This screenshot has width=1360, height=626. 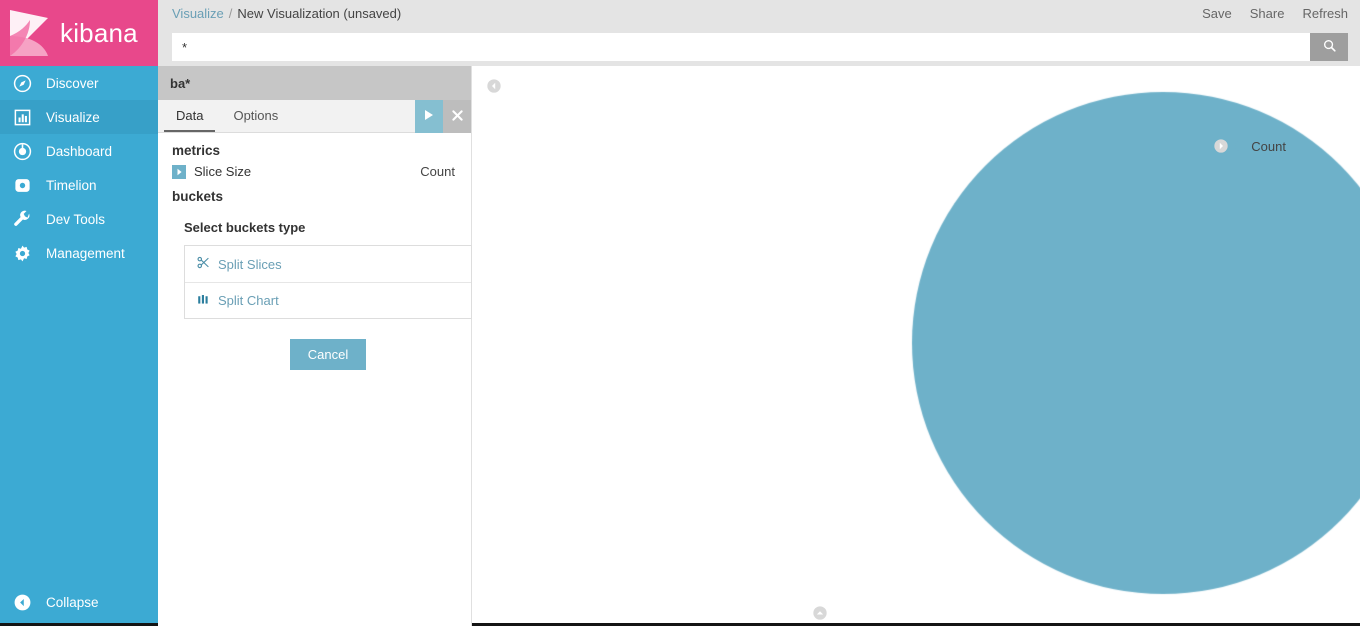 What do you see at coordinates (328, 300) in the screenshot?
I see `bucket-option-split-chart: Split Chart` at bounding box center [328, 300].